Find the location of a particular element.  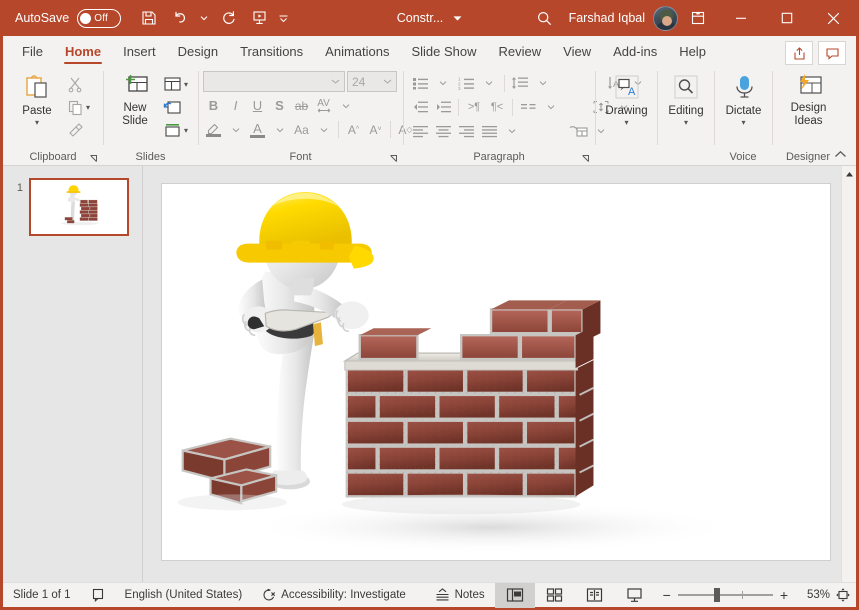

design-ideas-button: Design Ideas is located at coordinates (808, 100).